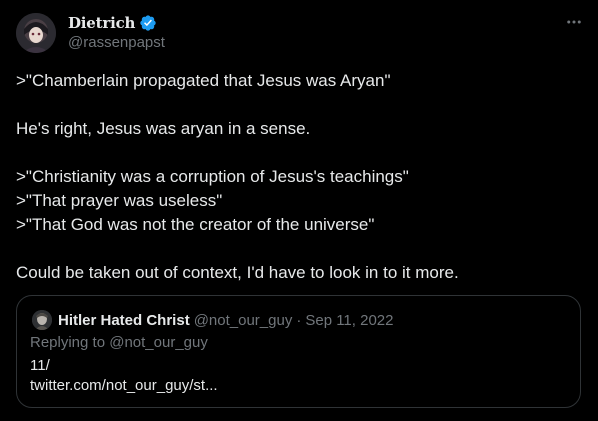  Describe the element at coordinates (116, 42) in the screenshot. I see `author-handle: @rassenpapst` at that location.